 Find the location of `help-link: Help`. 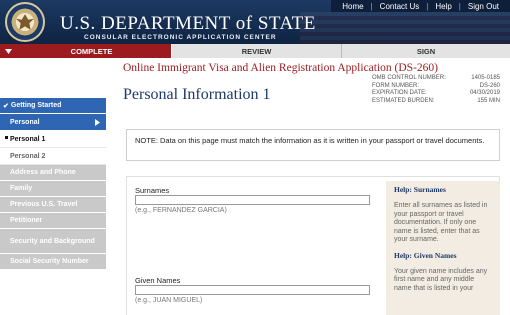

help-link: Help is located at coordinates (443, 6).